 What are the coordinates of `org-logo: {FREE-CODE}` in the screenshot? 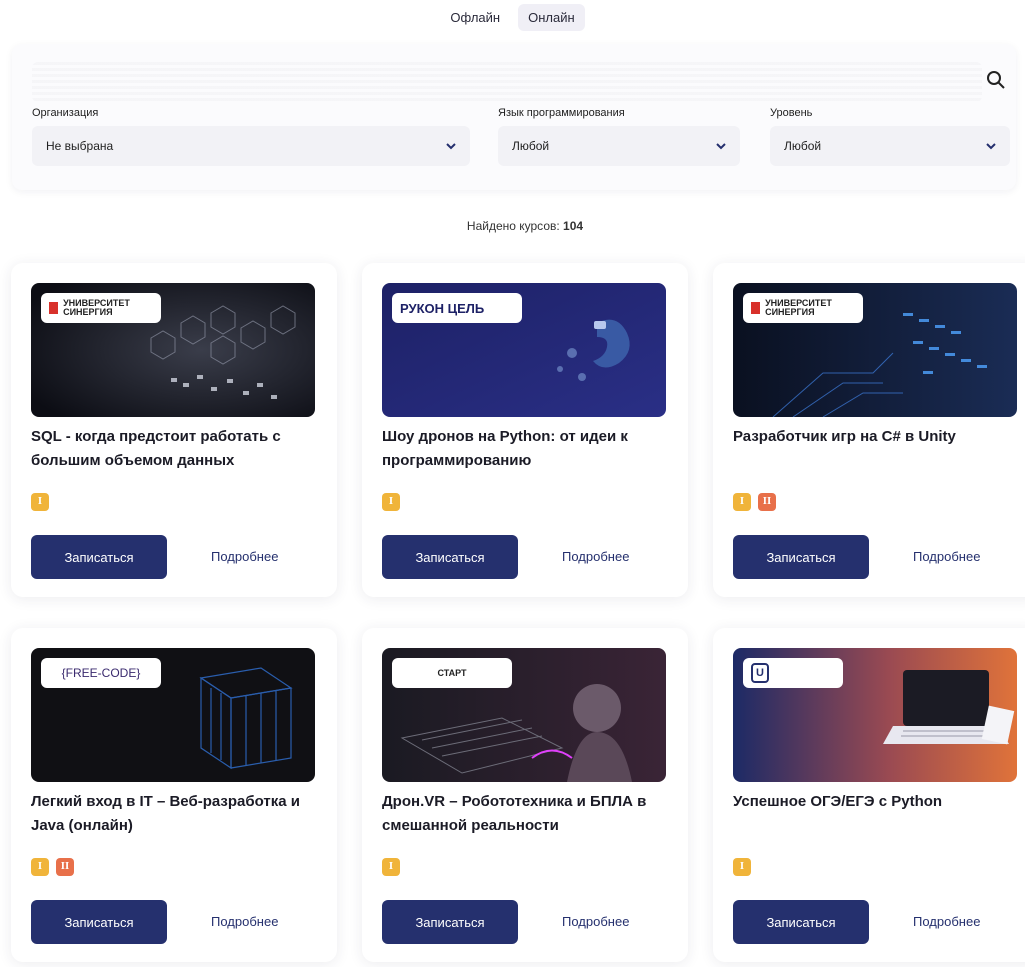 It's located at (101, 673).